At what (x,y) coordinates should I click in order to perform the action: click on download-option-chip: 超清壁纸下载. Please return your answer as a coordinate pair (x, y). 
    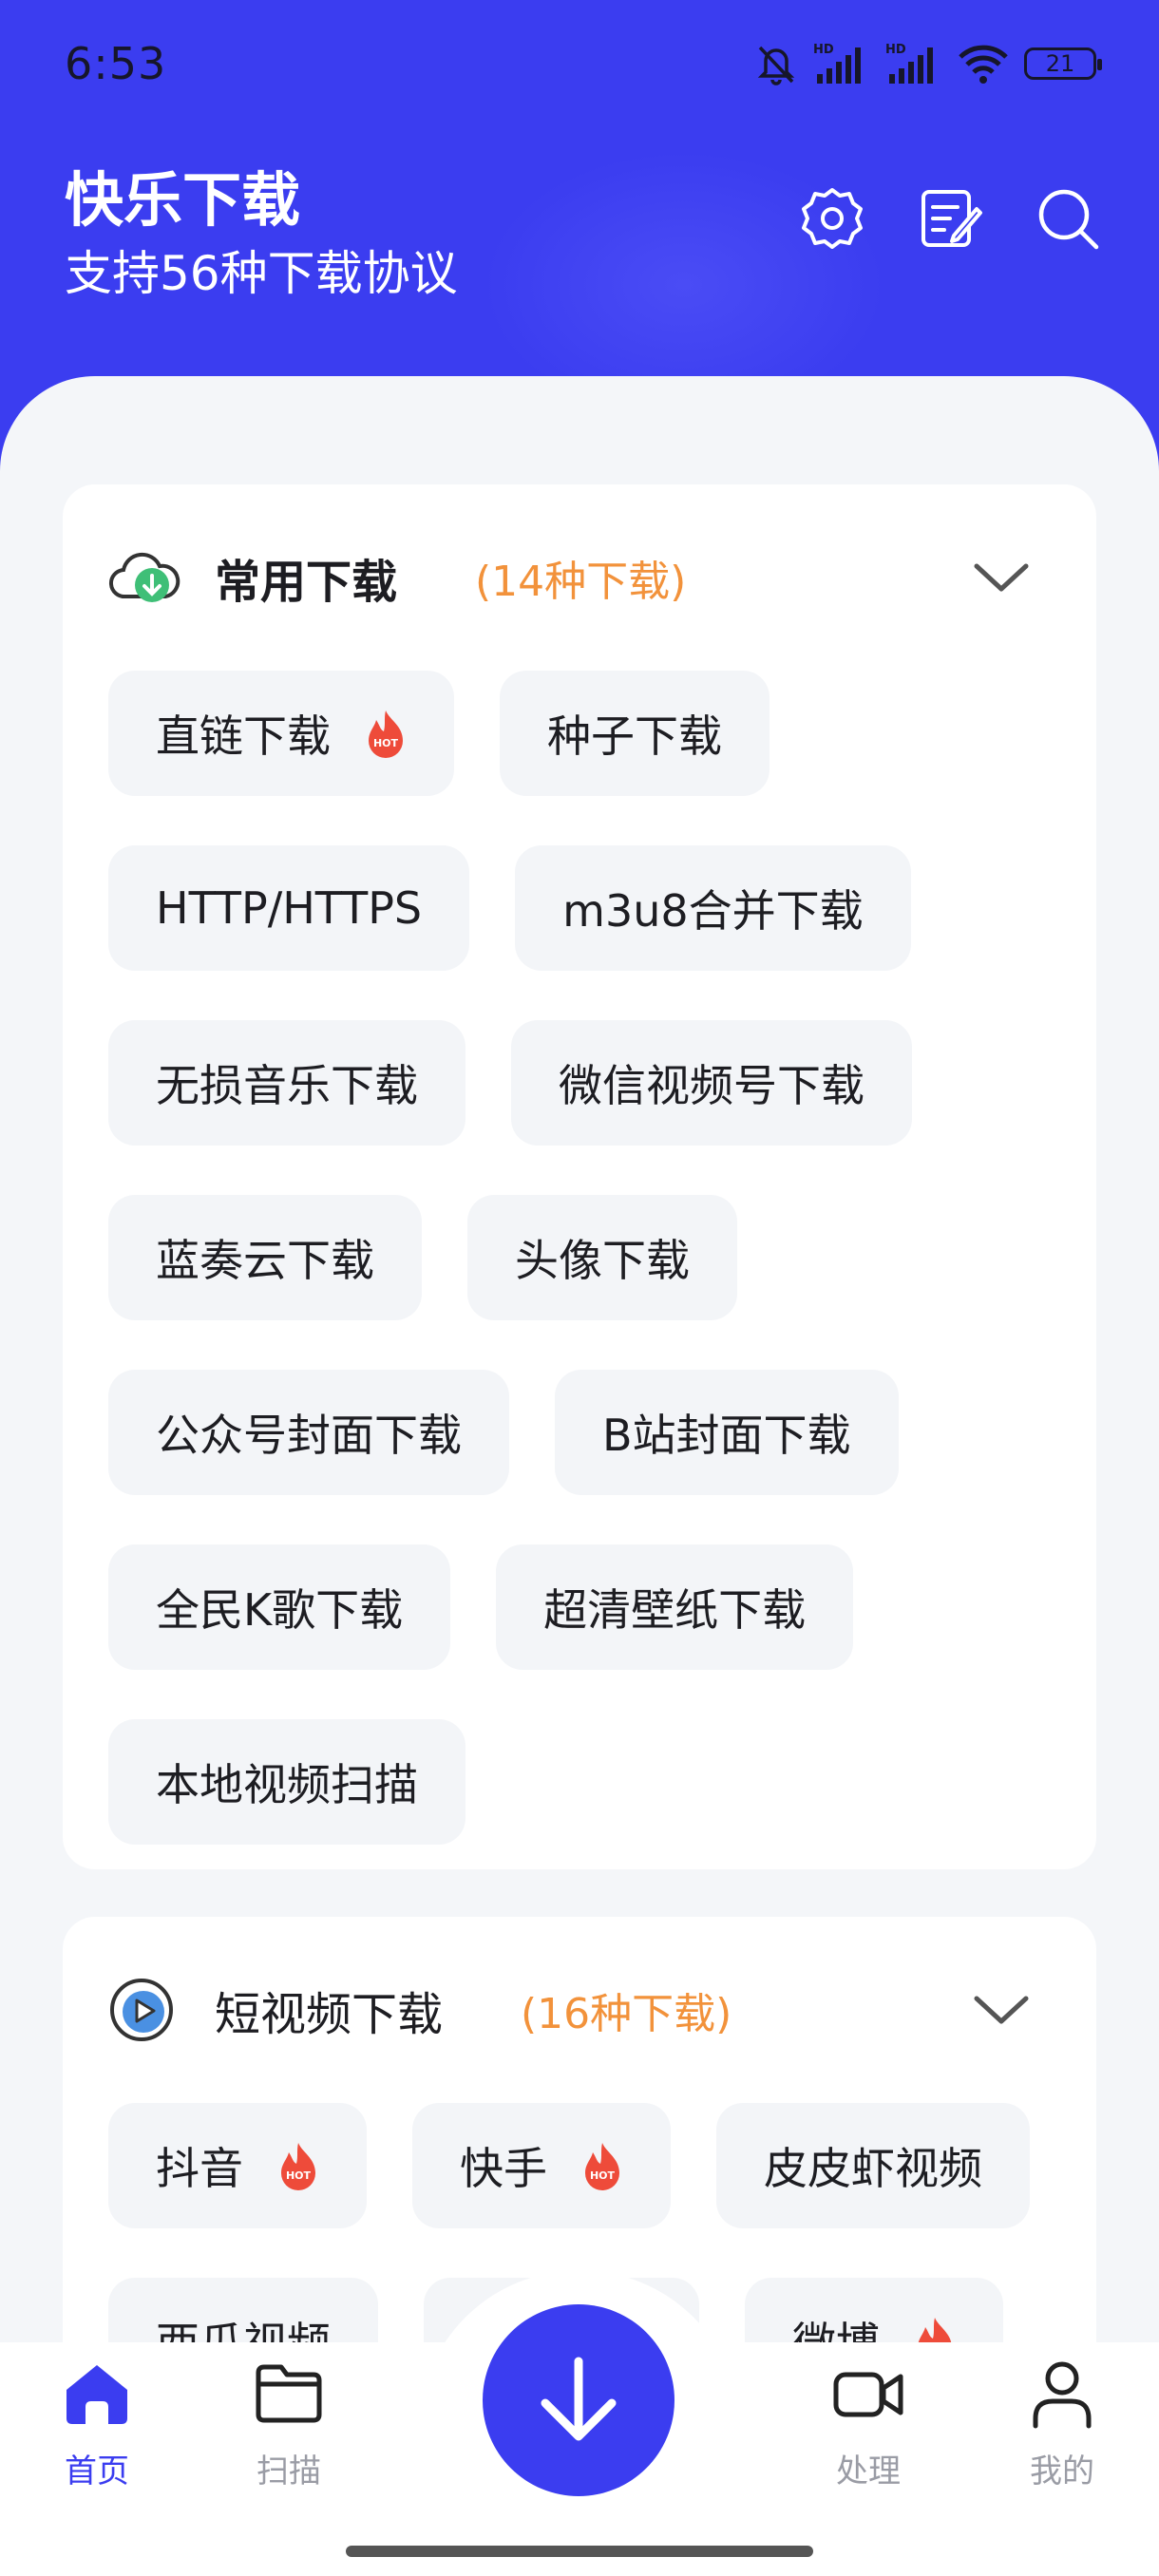
    Looking at the image, I should click on (675, 1607).